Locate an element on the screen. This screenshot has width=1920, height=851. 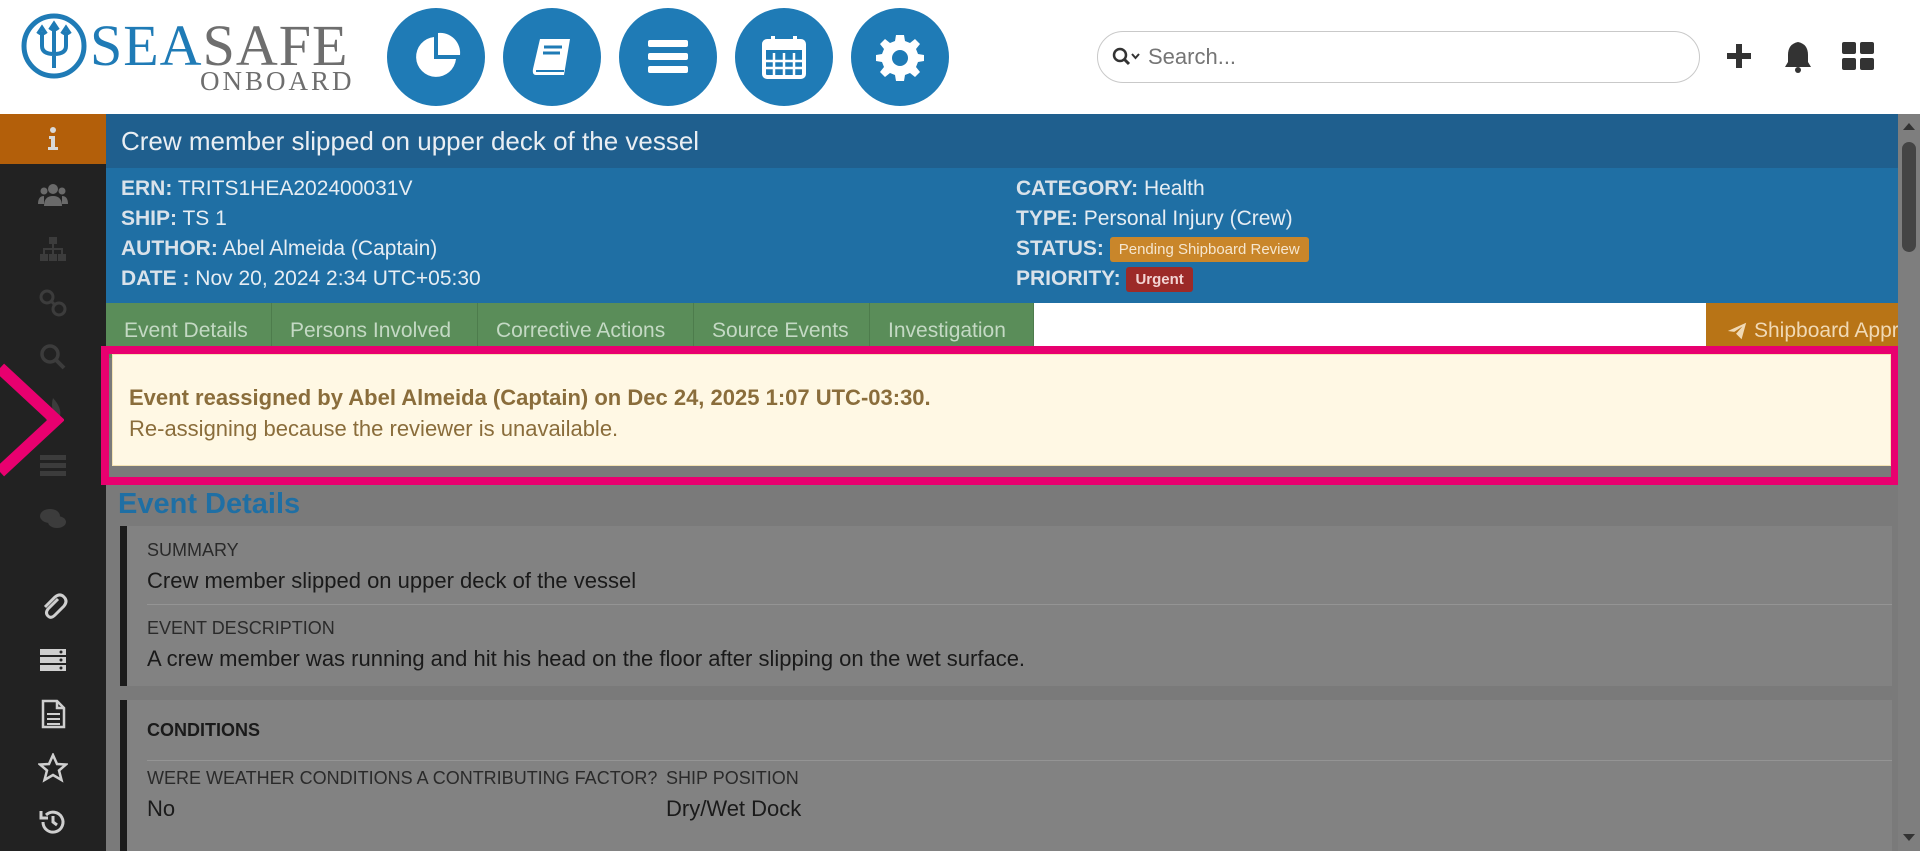
type-field: TYPE: Personal Injury (Crew) is located at coordinates (1154, 219).